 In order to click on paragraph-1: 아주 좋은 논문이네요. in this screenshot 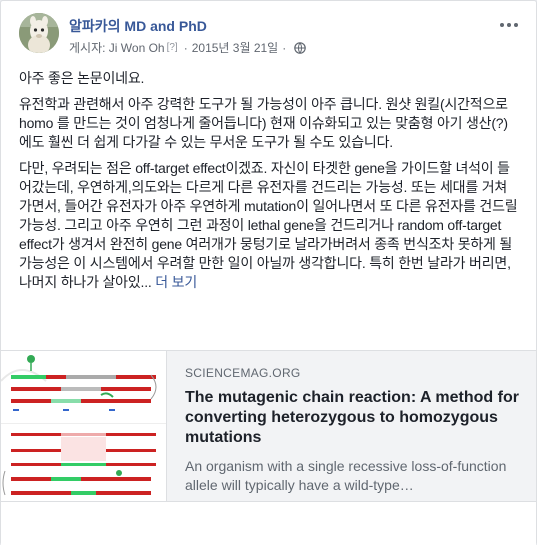, I will do `click(82, 78)`.